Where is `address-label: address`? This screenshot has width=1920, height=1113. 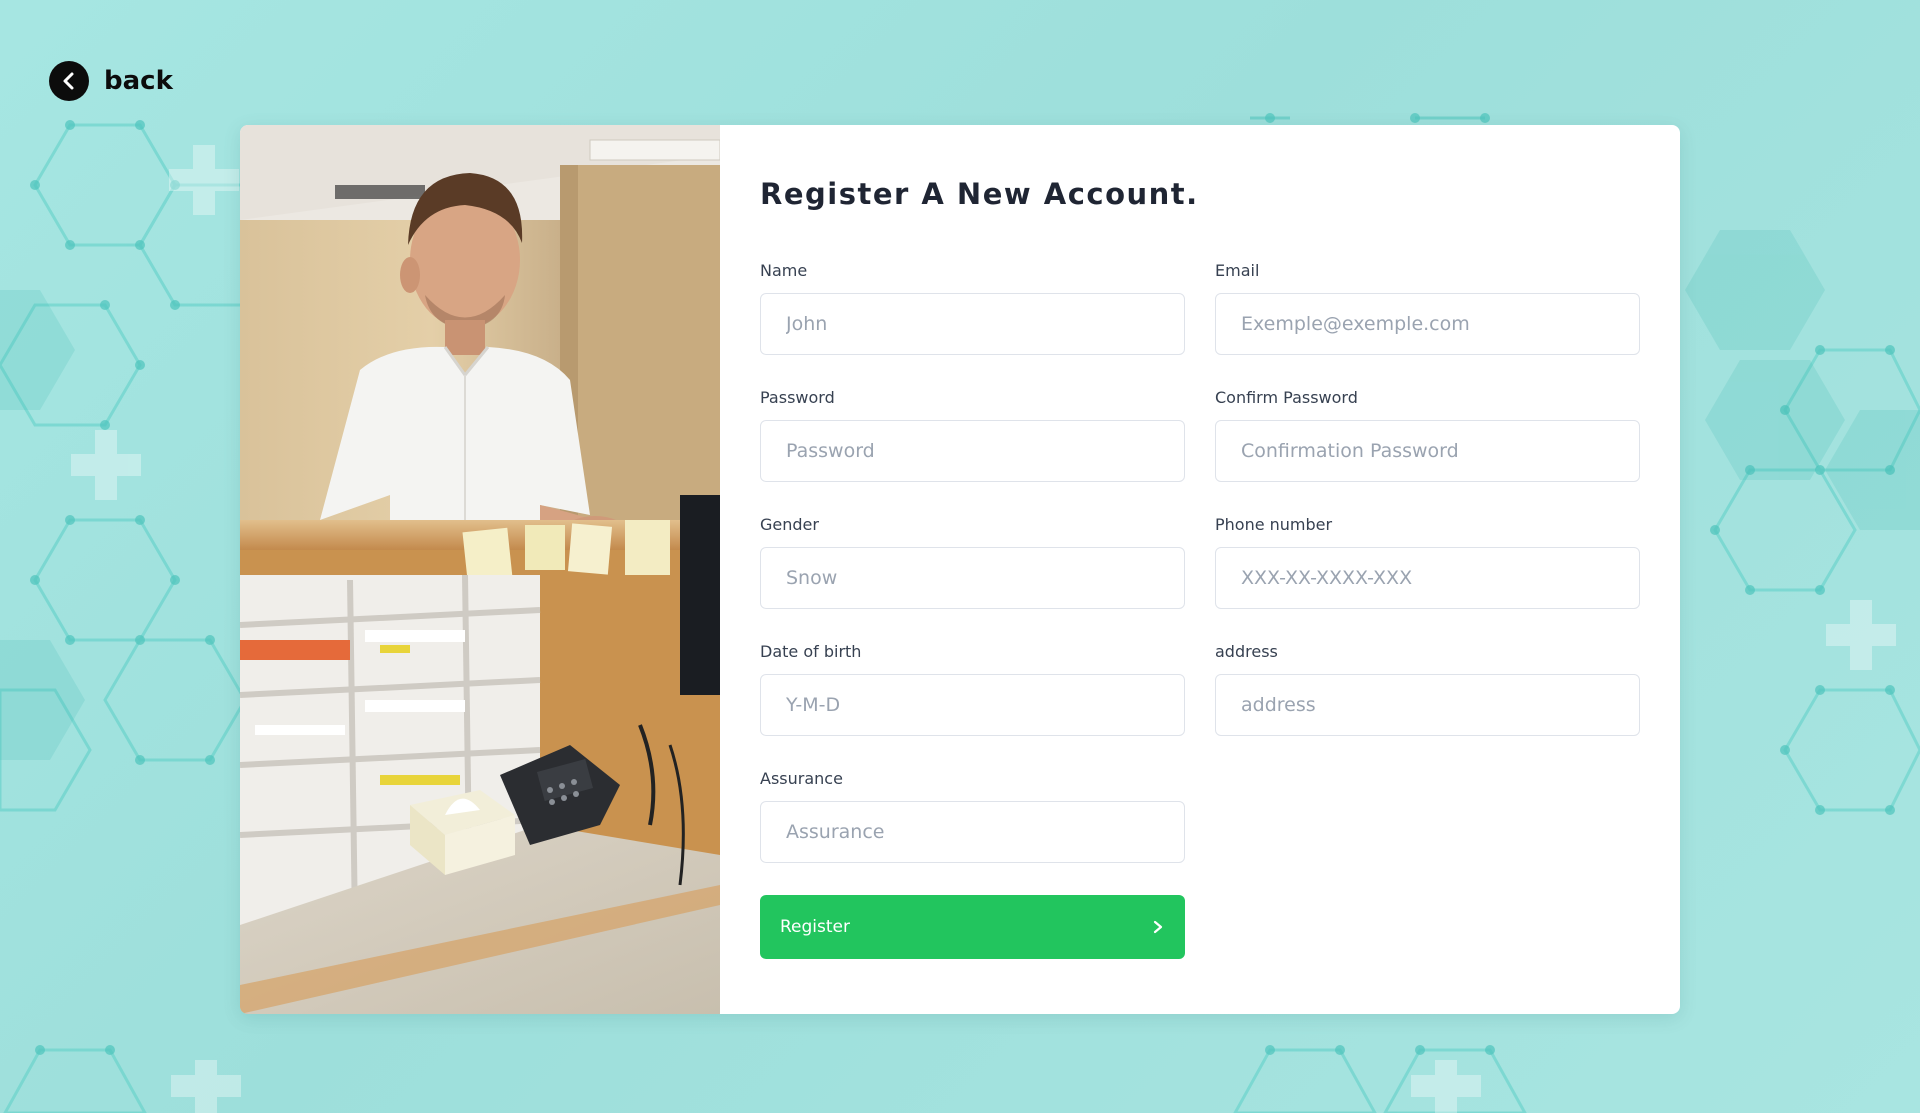
address-label: address is located at coordinates (1246, 651).